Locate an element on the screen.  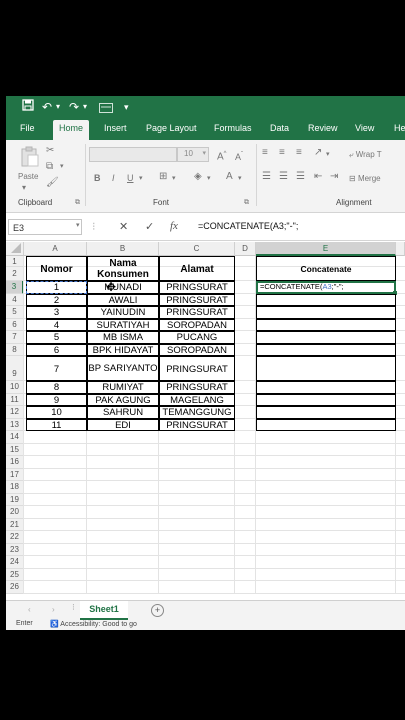
row-header-4: 4 is located at coordinates (15, 299).